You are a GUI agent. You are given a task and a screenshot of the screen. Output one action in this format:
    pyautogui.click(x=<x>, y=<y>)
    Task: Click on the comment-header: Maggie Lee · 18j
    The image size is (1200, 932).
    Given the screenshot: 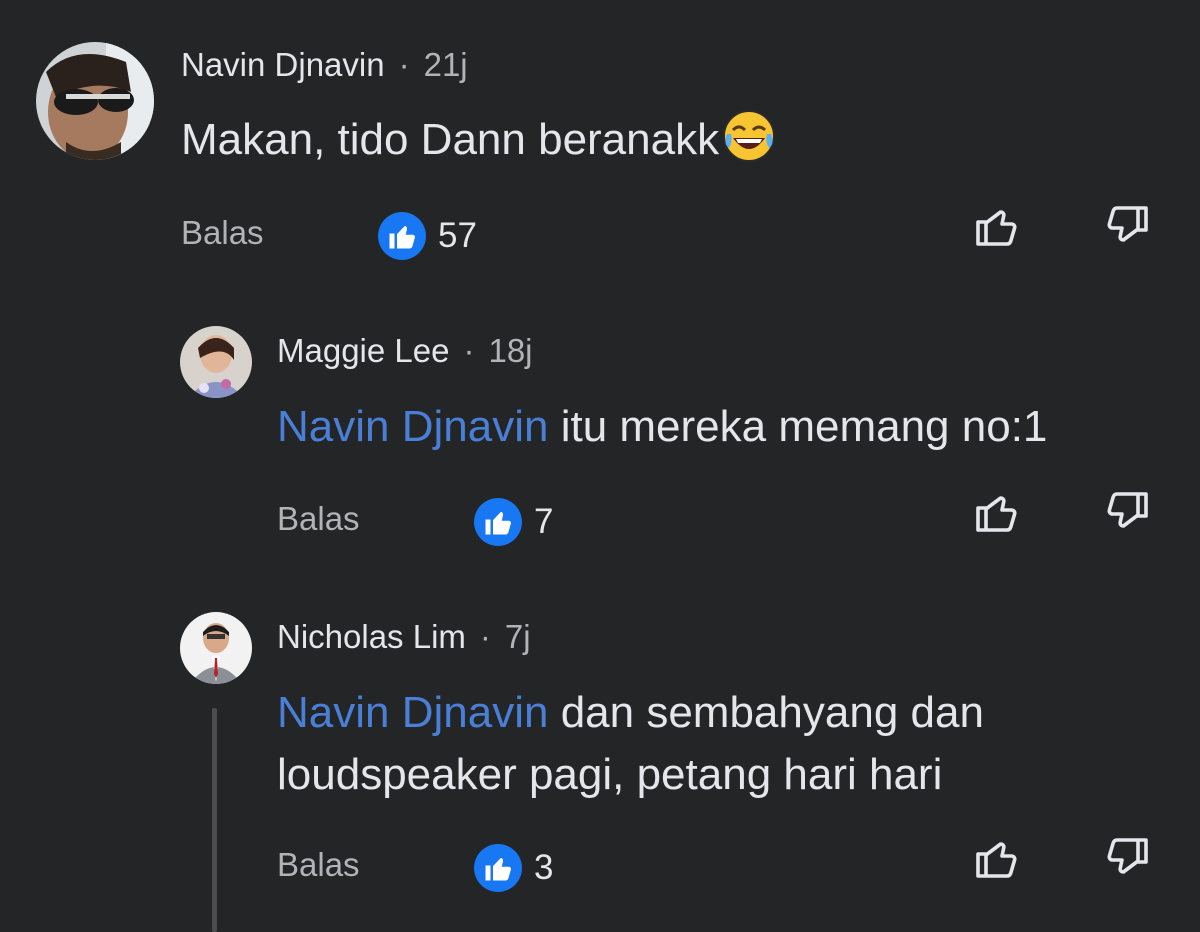 What is the action you would take?
    pyautogui.click(x=405, y=351)
    